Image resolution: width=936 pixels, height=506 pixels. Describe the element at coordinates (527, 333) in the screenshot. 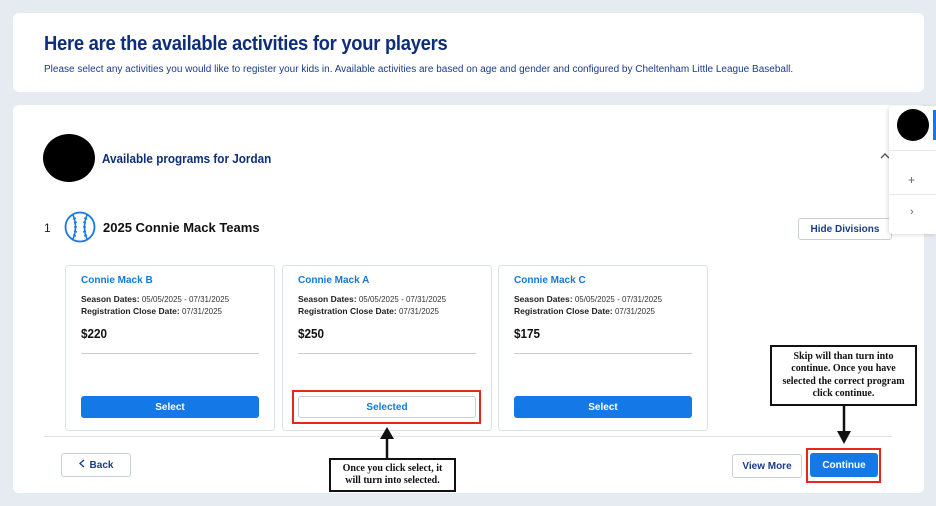

I see `division-price: $175` at that location.